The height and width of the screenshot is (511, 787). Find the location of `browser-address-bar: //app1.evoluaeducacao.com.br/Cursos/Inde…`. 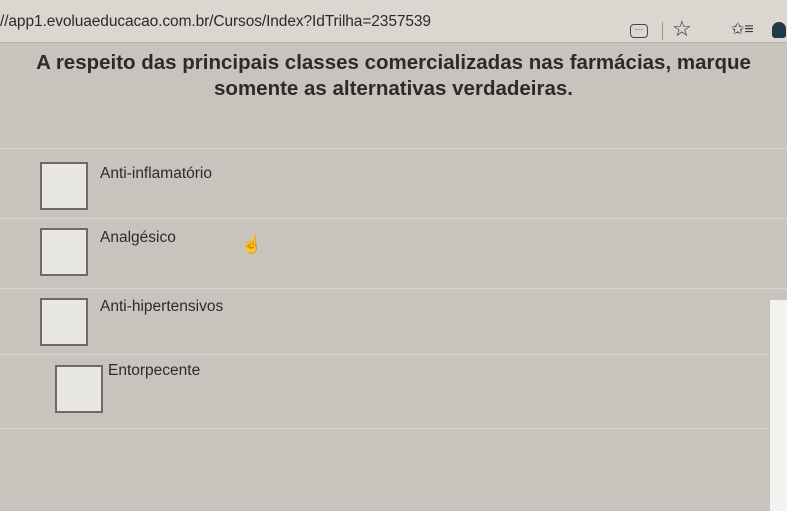

browser-address-bar: //app1.evoluaeducacao.com.br/Cursos/Inde… is located at coordinates (393, 21).